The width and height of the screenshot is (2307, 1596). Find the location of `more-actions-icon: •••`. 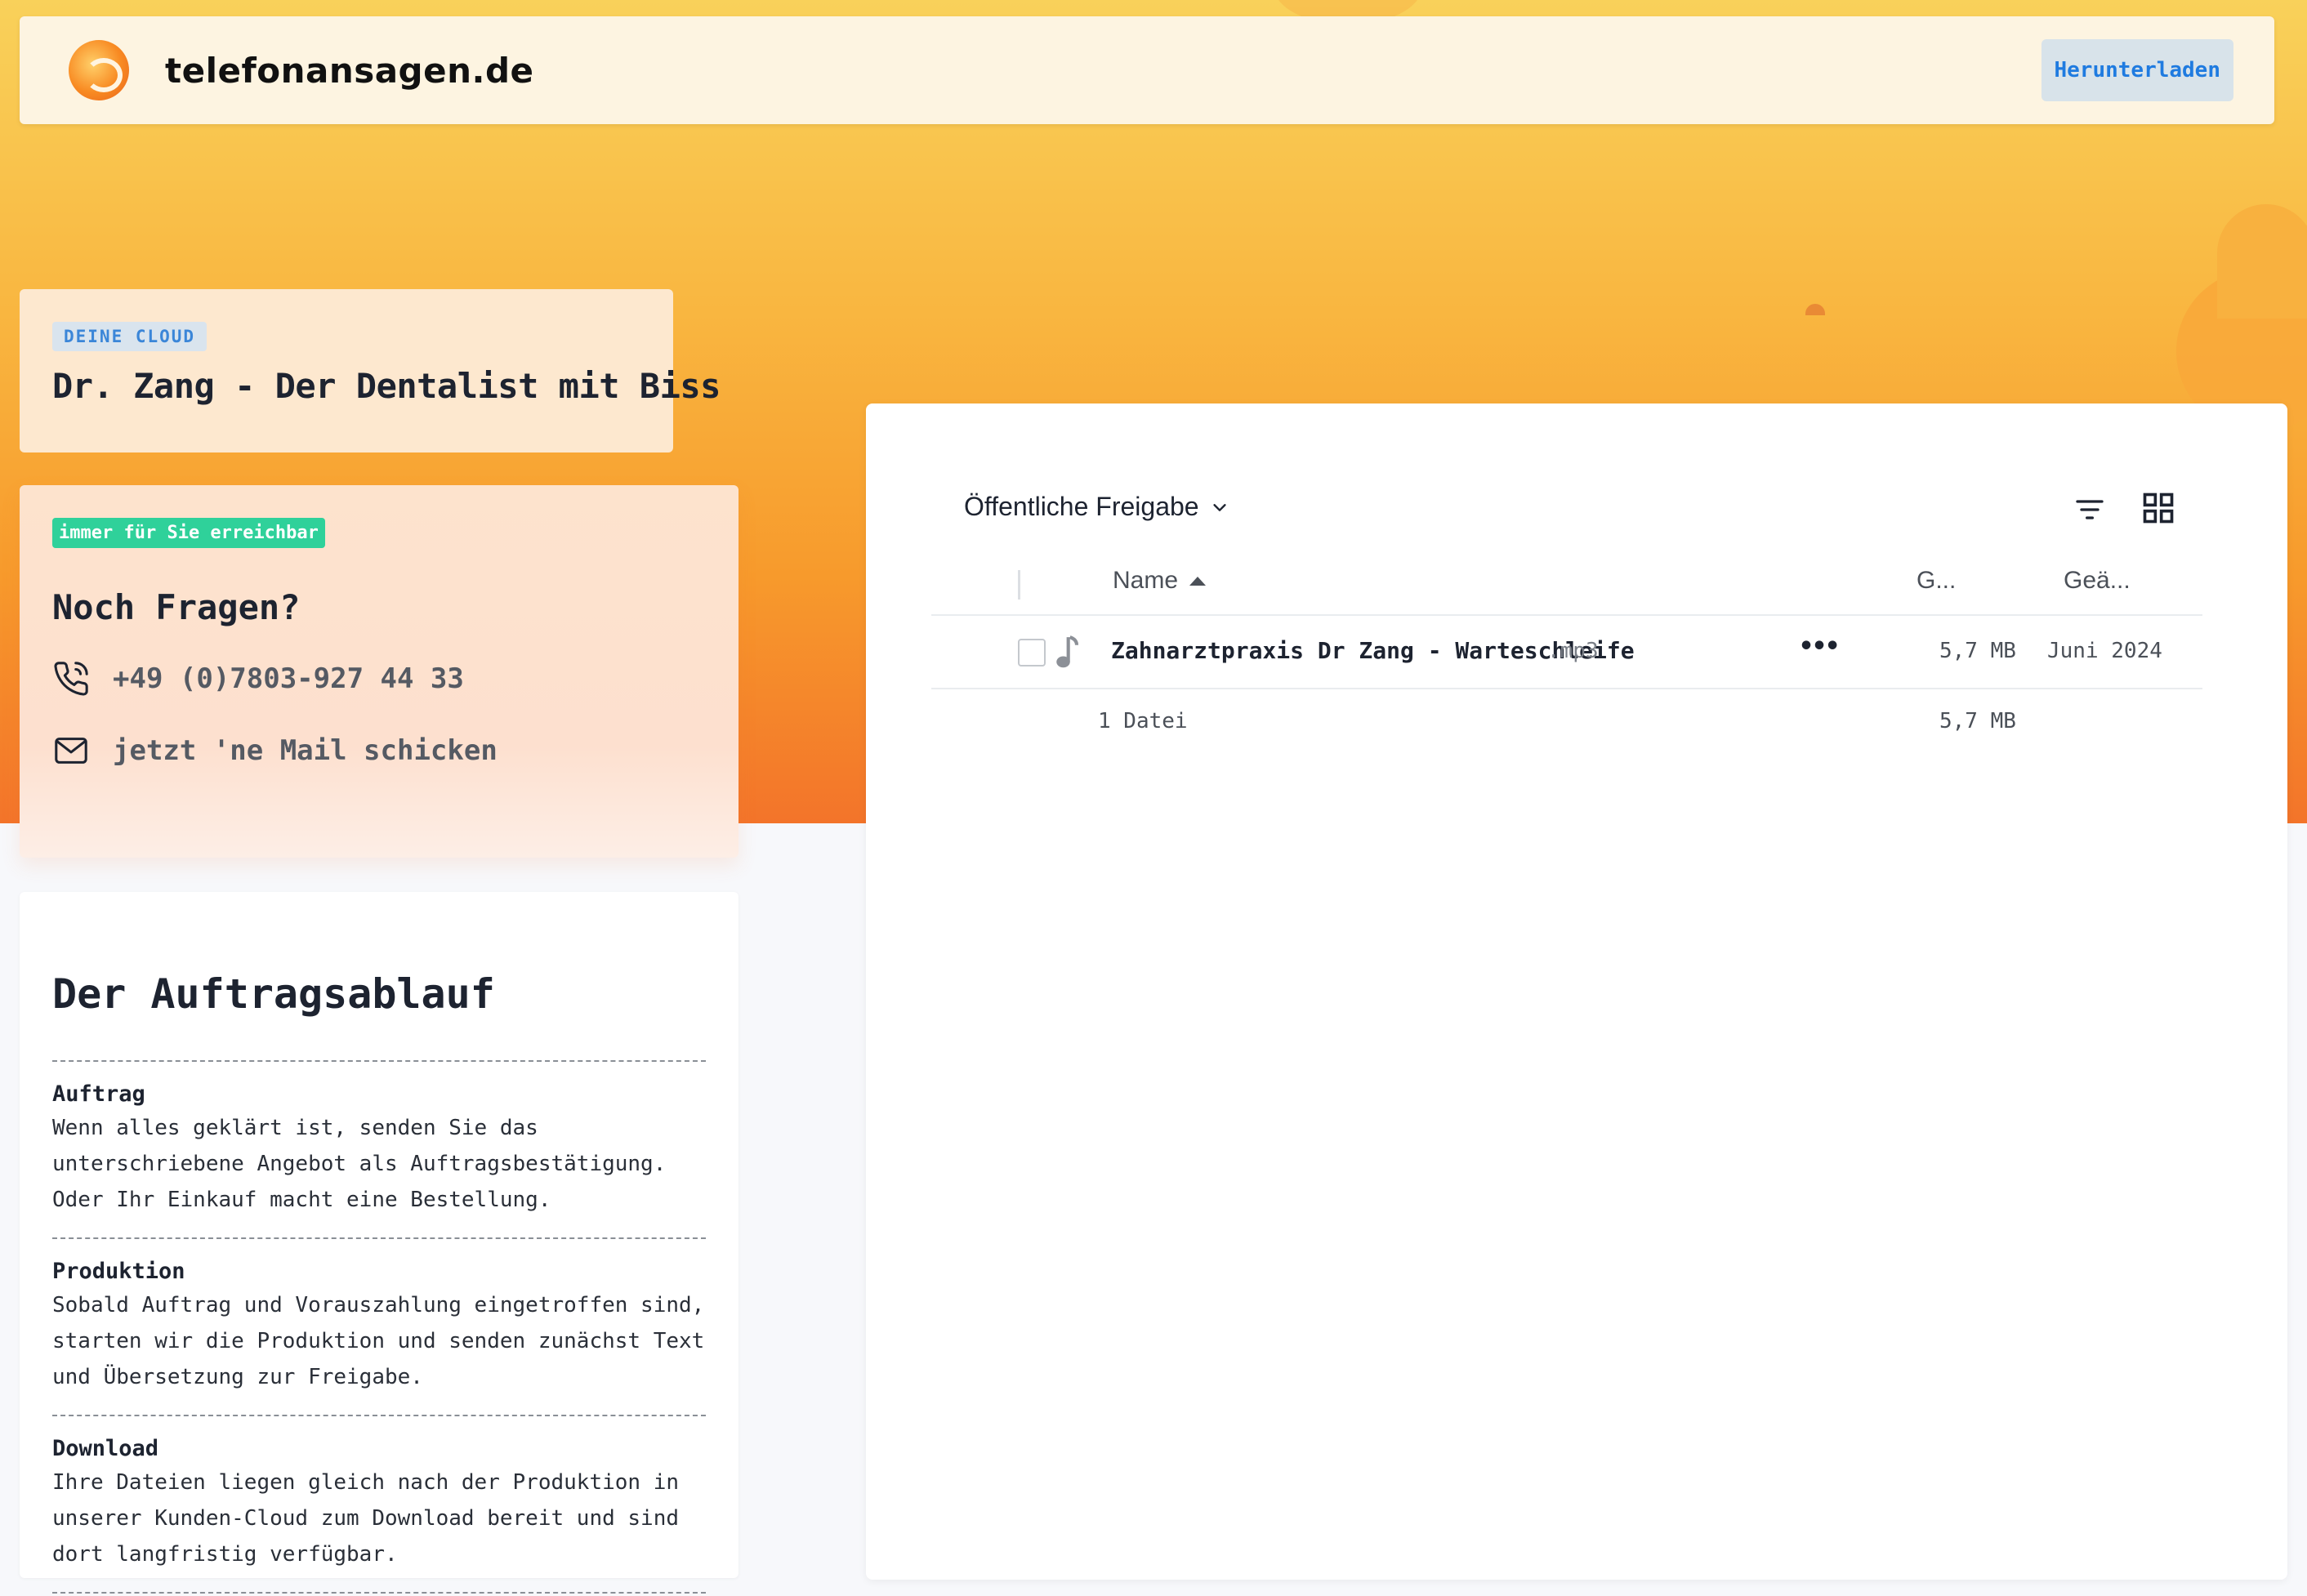

more-actions-icon: ••• is located at coordinates (1820, 646).